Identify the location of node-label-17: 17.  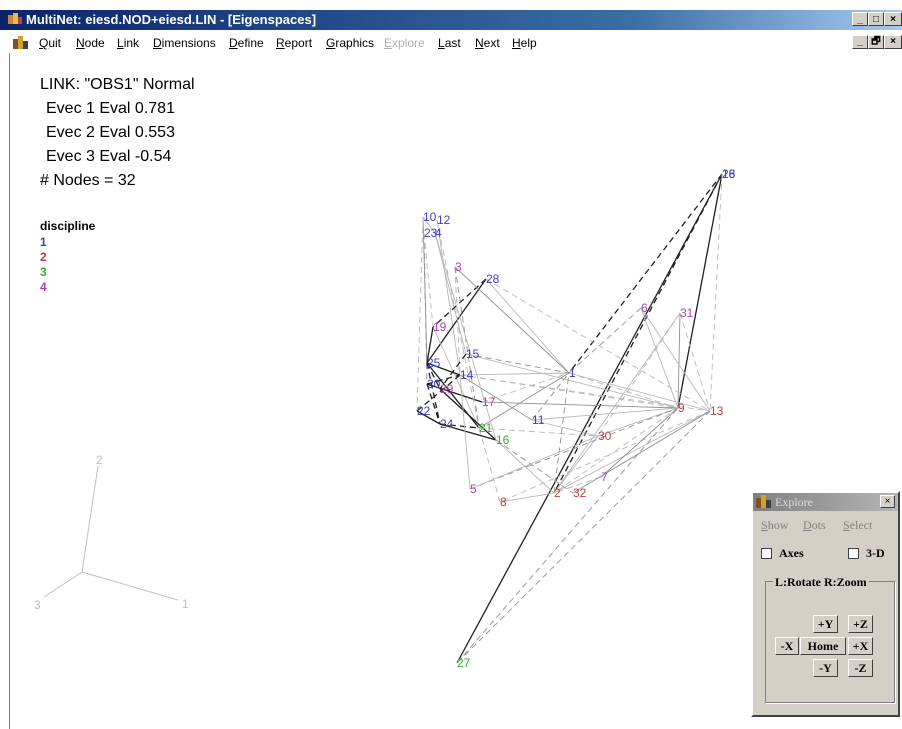
(489, 402).